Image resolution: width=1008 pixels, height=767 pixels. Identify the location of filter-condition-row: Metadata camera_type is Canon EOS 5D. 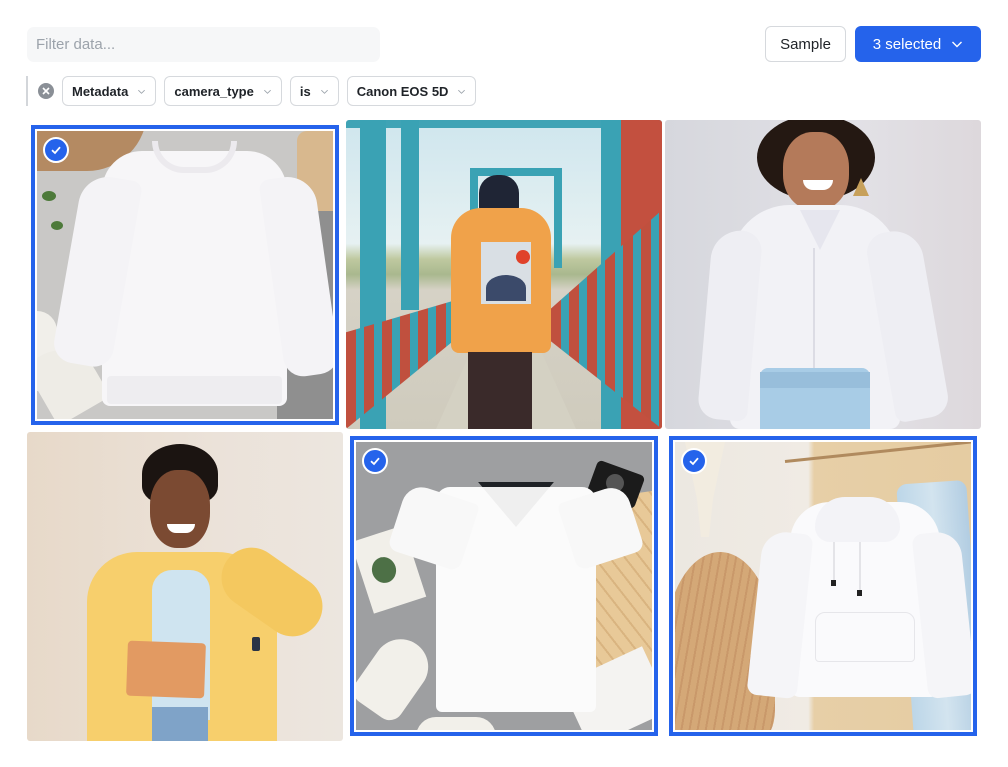
(255, 91).